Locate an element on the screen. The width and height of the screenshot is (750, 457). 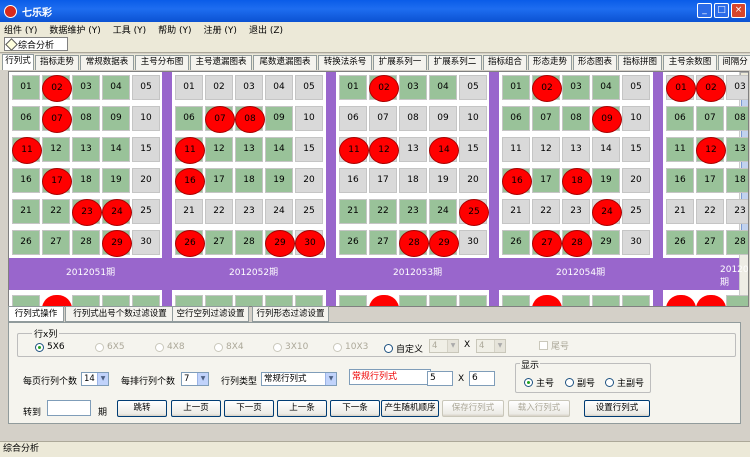
radio-8x4: 8X4 is located at coordinates (229, 347).